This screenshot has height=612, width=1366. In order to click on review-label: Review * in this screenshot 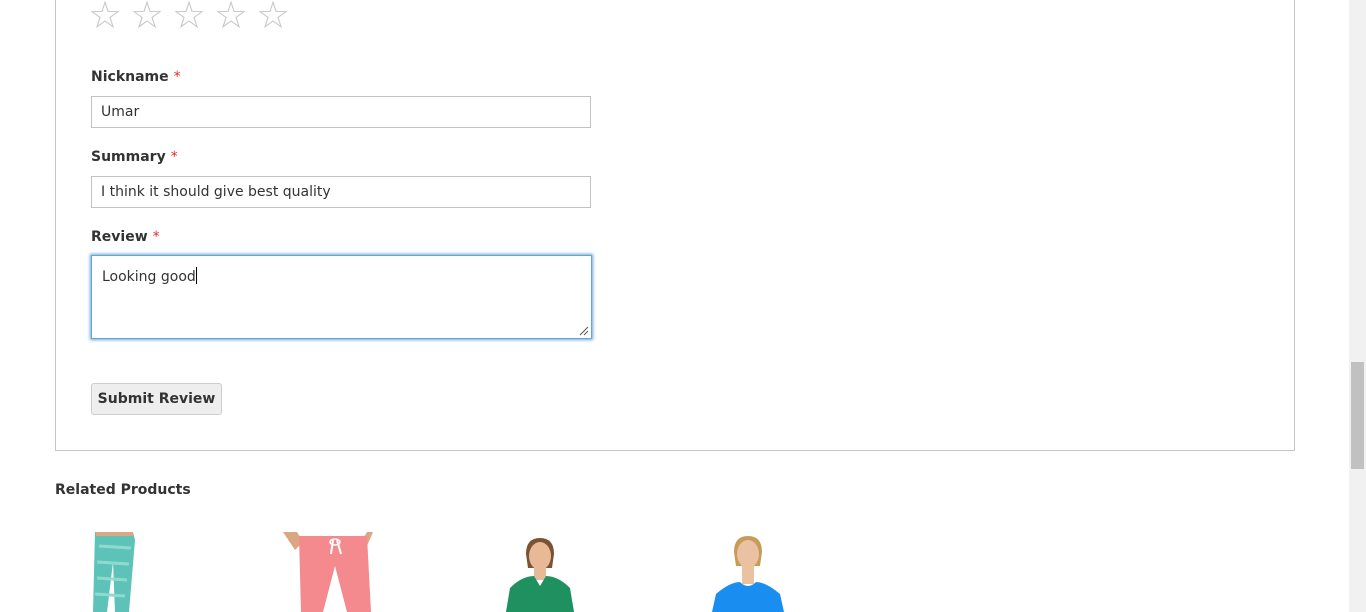, I will do `click(125, 237)`.